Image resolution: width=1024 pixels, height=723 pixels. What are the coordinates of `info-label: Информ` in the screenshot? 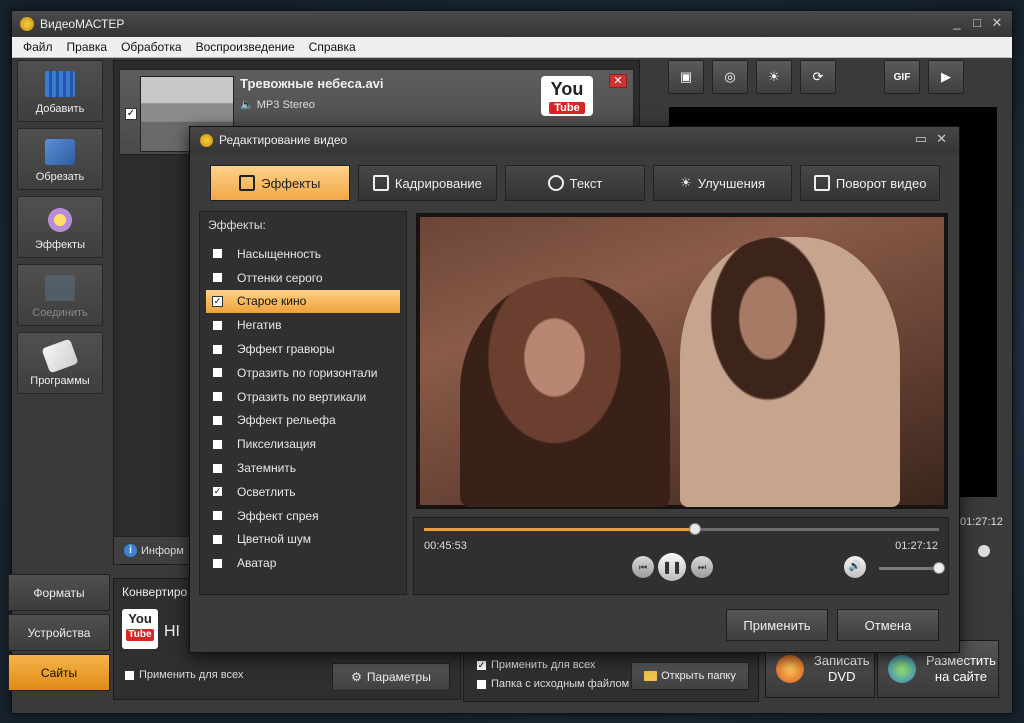 It's located at (162, 551).